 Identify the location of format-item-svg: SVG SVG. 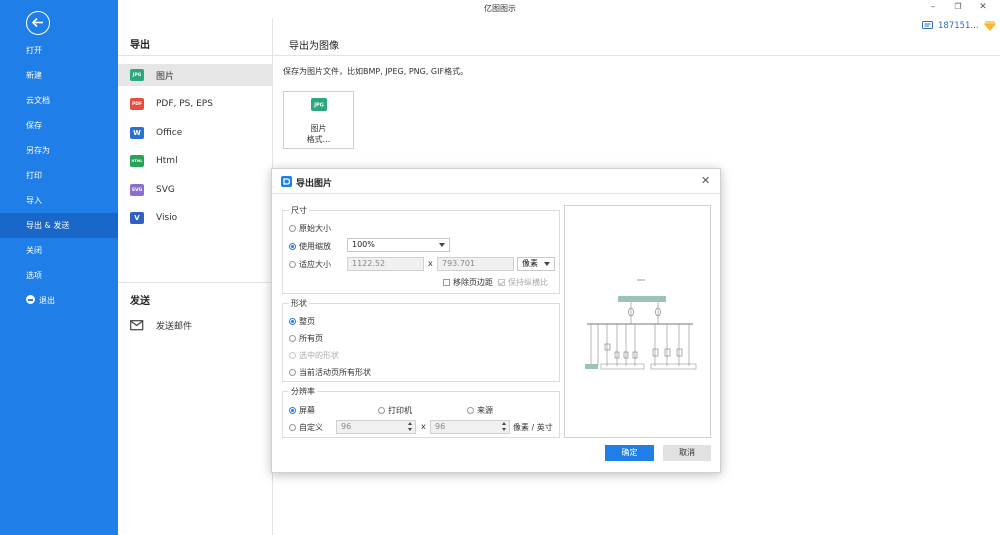
(195, 190).